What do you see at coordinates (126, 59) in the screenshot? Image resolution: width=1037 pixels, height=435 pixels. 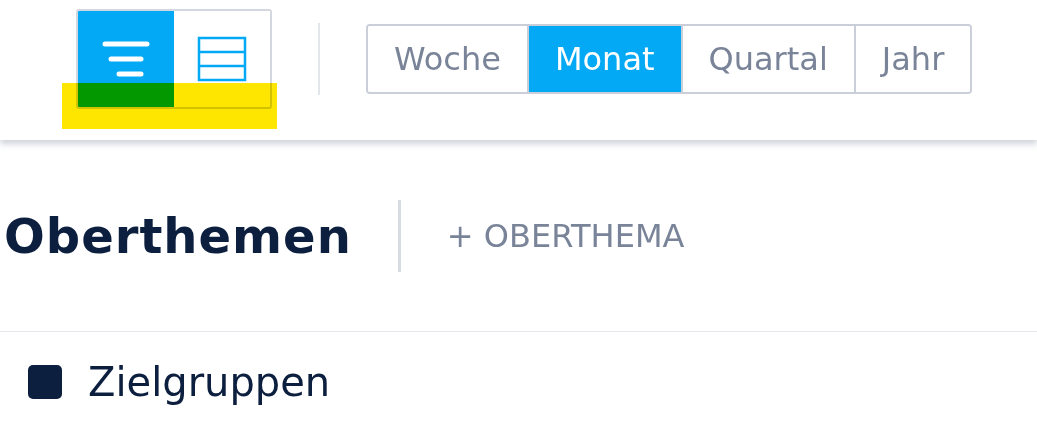 I see `menu-icon` at bounding box center [126, 59].